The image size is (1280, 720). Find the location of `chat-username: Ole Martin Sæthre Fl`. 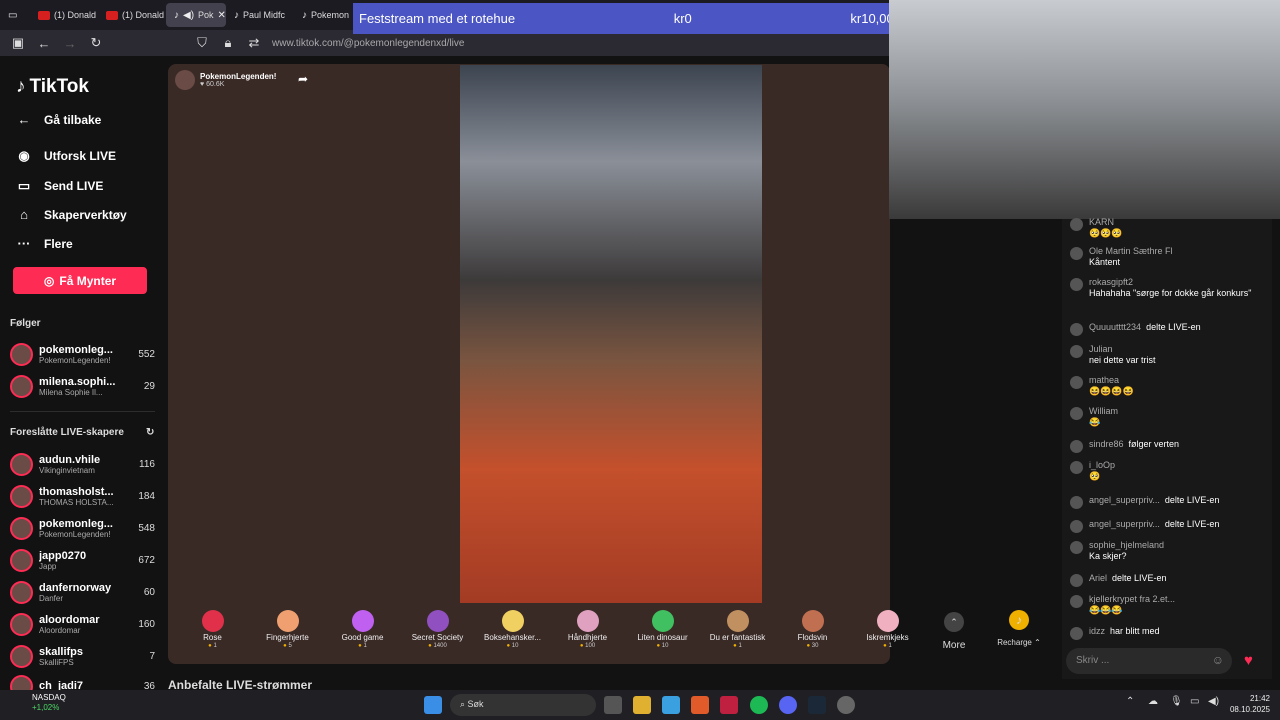

chat-username: Ole Martin Sæthre Fl is located at coordinates (1131, 251).